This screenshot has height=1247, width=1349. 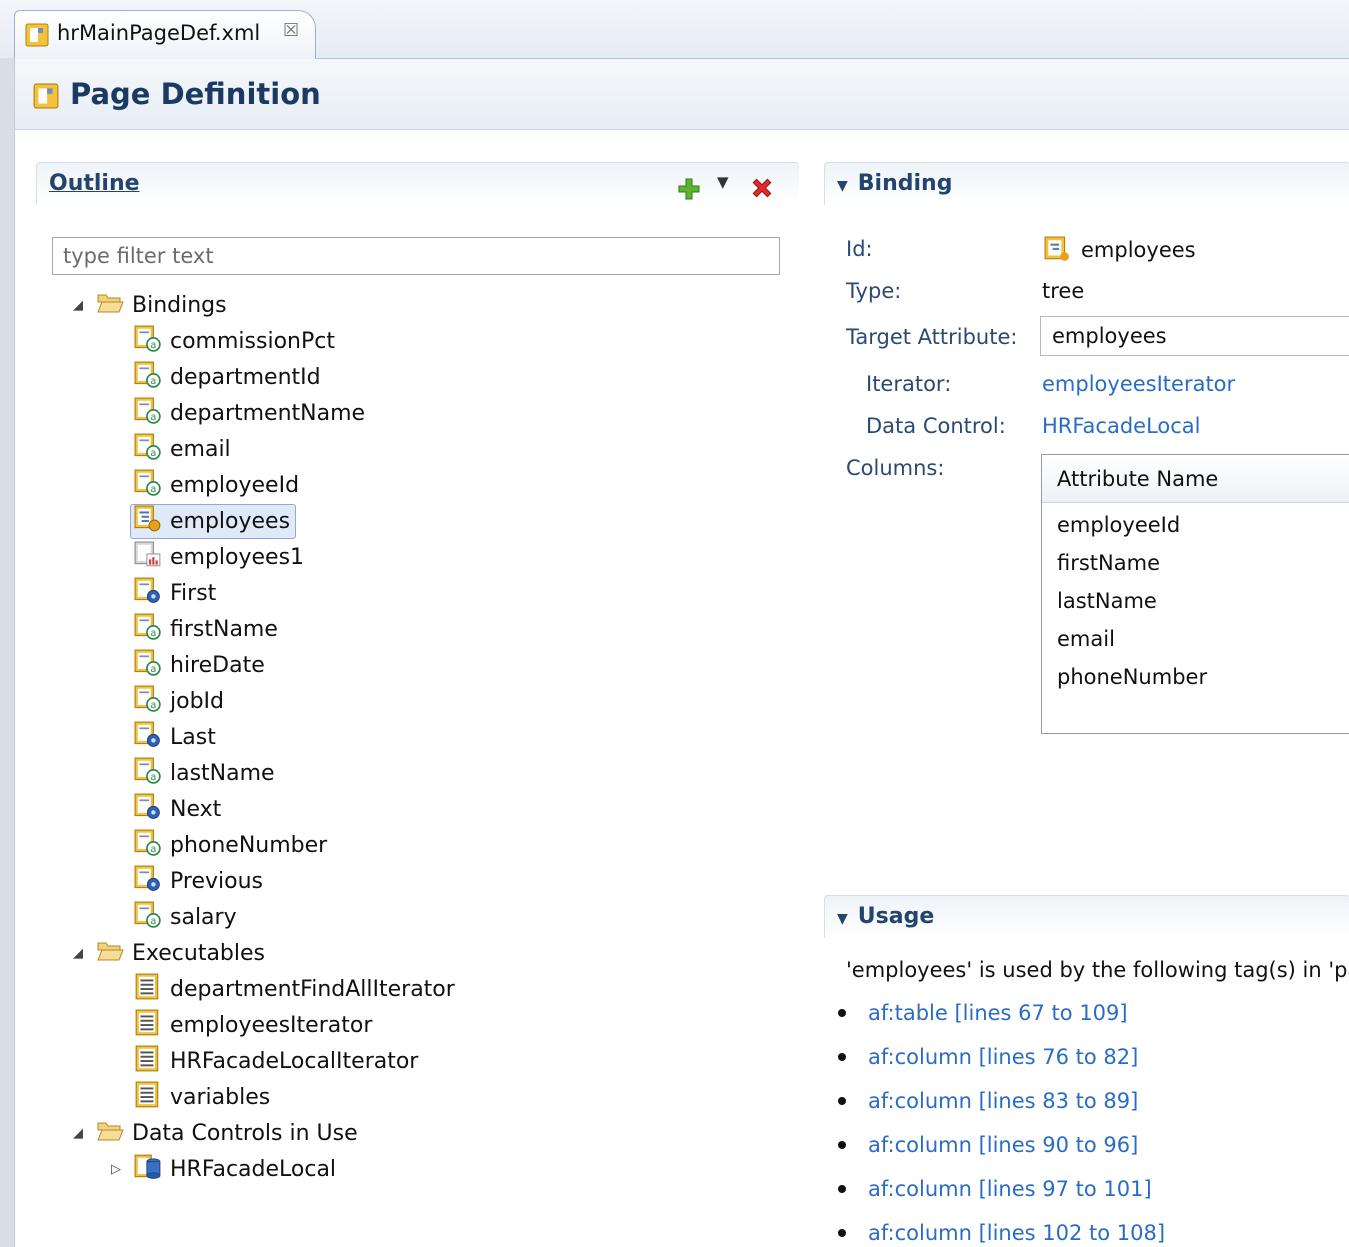 I want to click on tree-node-content: Bindings, so click(x=161, y=305).